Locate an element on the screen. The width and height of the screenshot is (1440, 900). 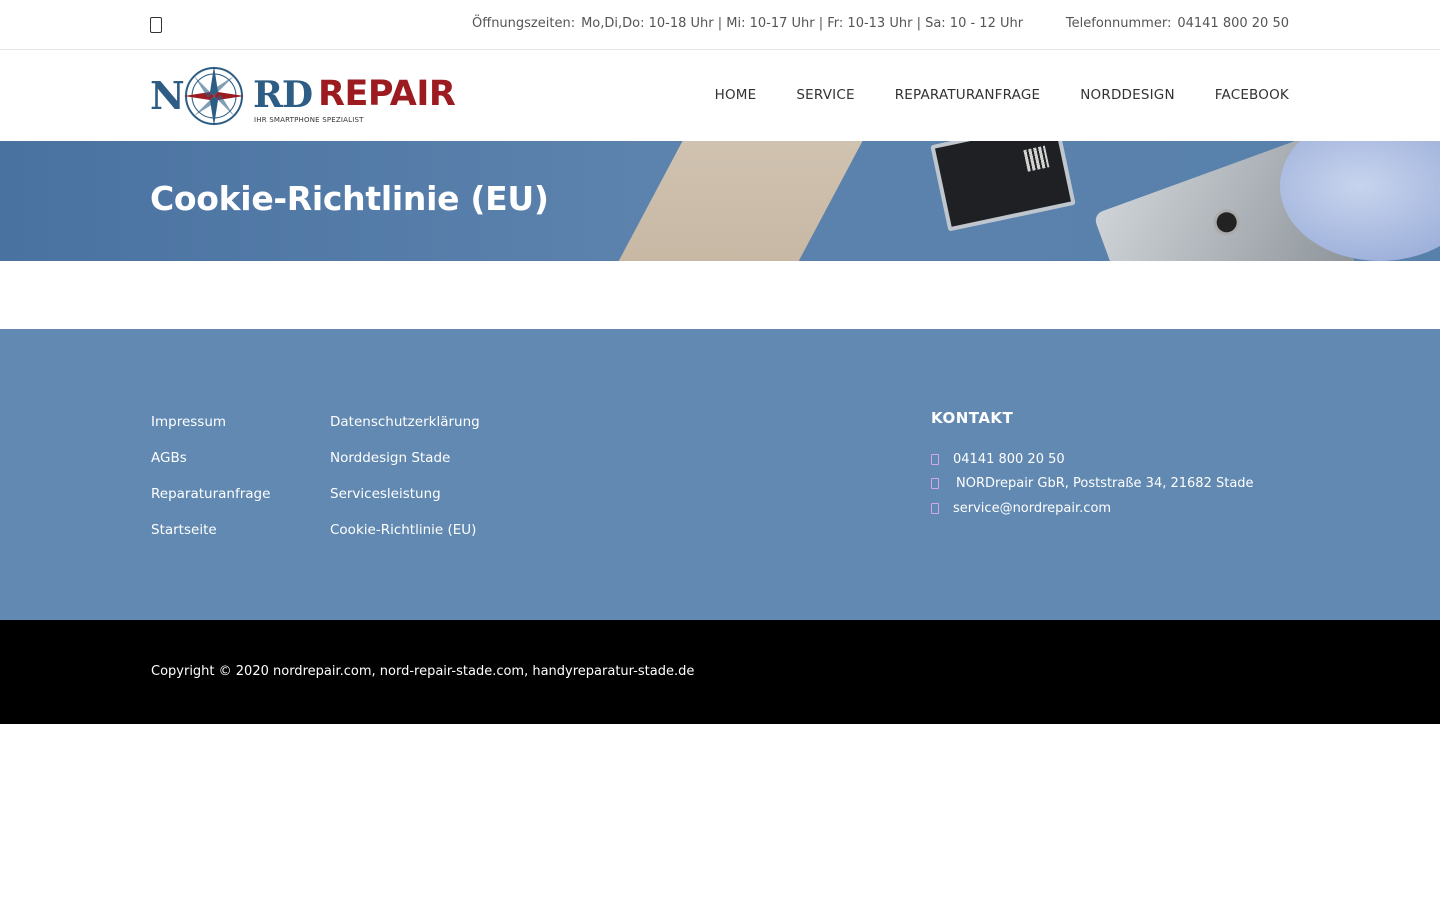
site-logo: N RD REPAIR IHR SMARTPHONE SPEZIALIST is located at coordinates (303, 96).